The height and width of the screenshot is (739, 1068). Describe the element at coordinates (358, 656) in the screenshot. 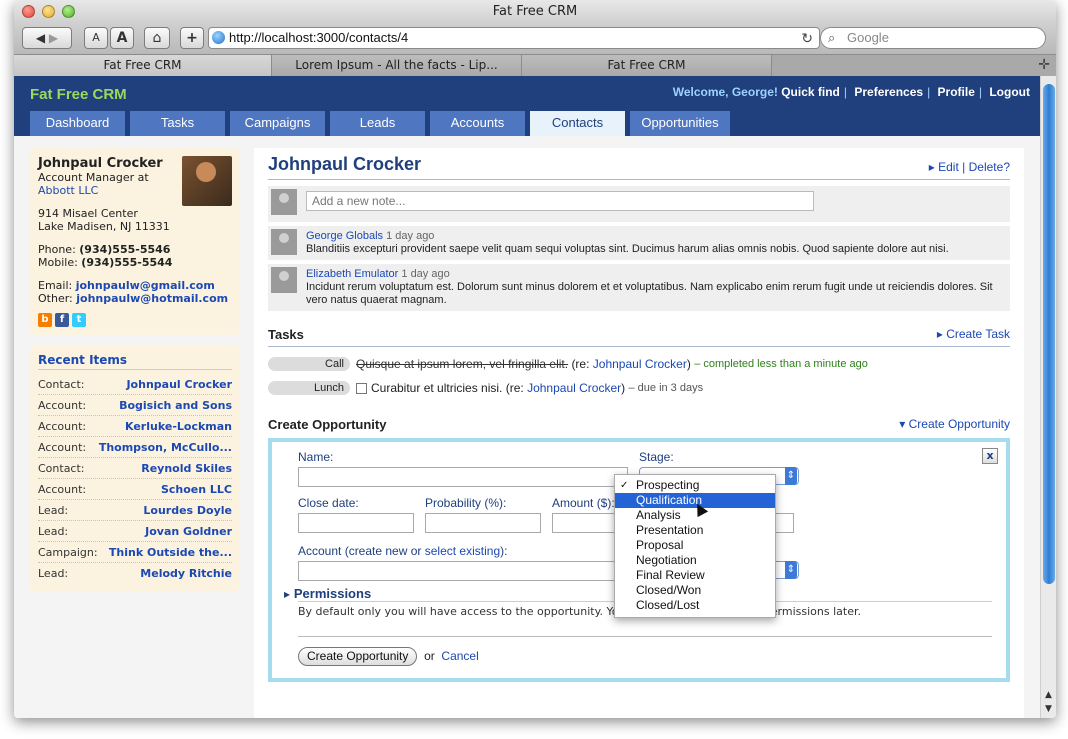

I see `create-opportunity-button: Create Opportunity` at that location.